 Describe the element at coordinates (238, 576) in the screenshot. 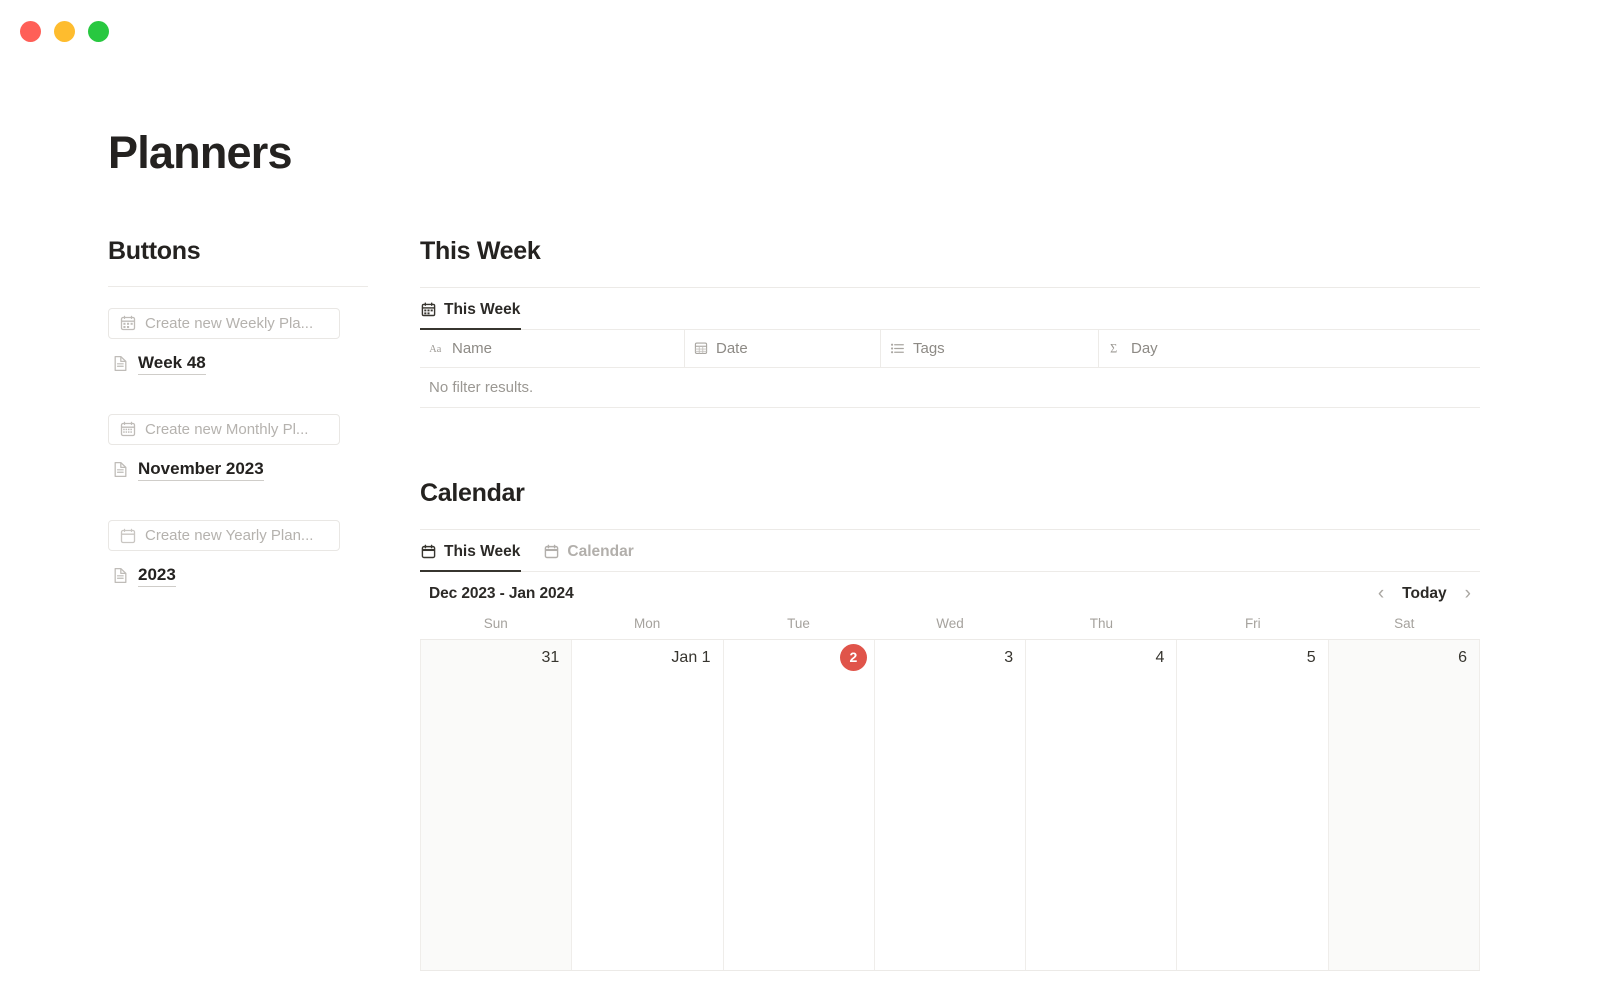

I see `document-link-2023: 2023` at that location.